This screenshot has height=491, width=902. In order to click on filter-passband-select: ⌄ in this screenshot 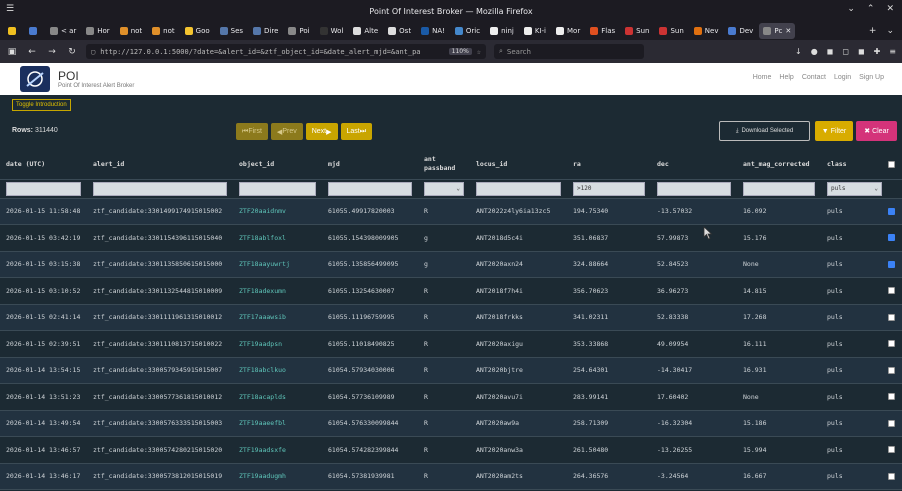, I will do `click(444, 188)`.